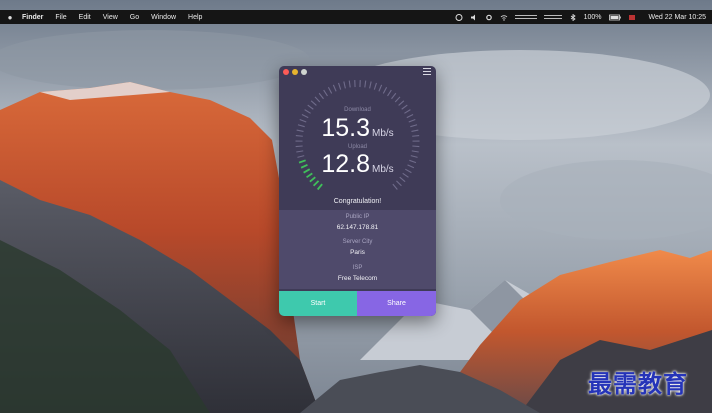  What do you see at coordinates (357, 242) in the screenshot?
I see `server-city-label: Server City` at bounding box center [357, 242].